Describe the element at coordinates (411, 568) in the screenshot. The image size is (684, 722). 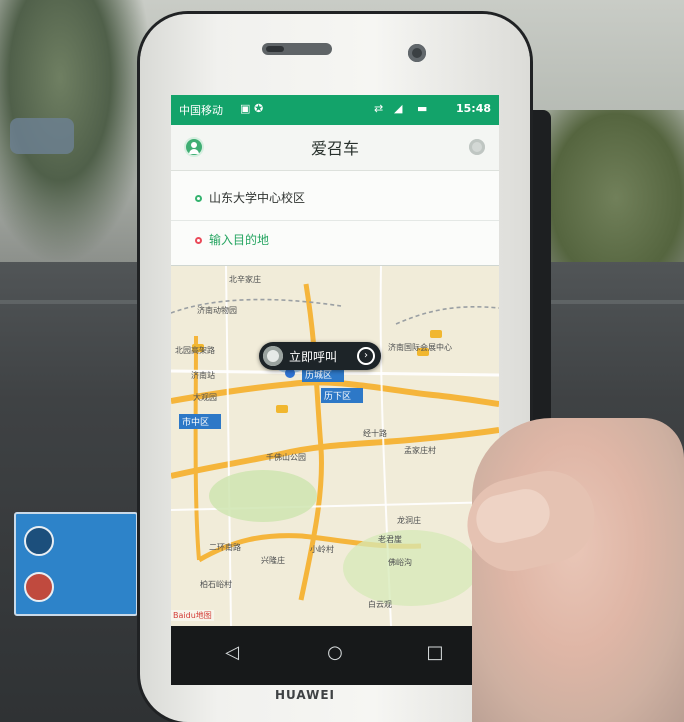
I see `hill-area` at that location.